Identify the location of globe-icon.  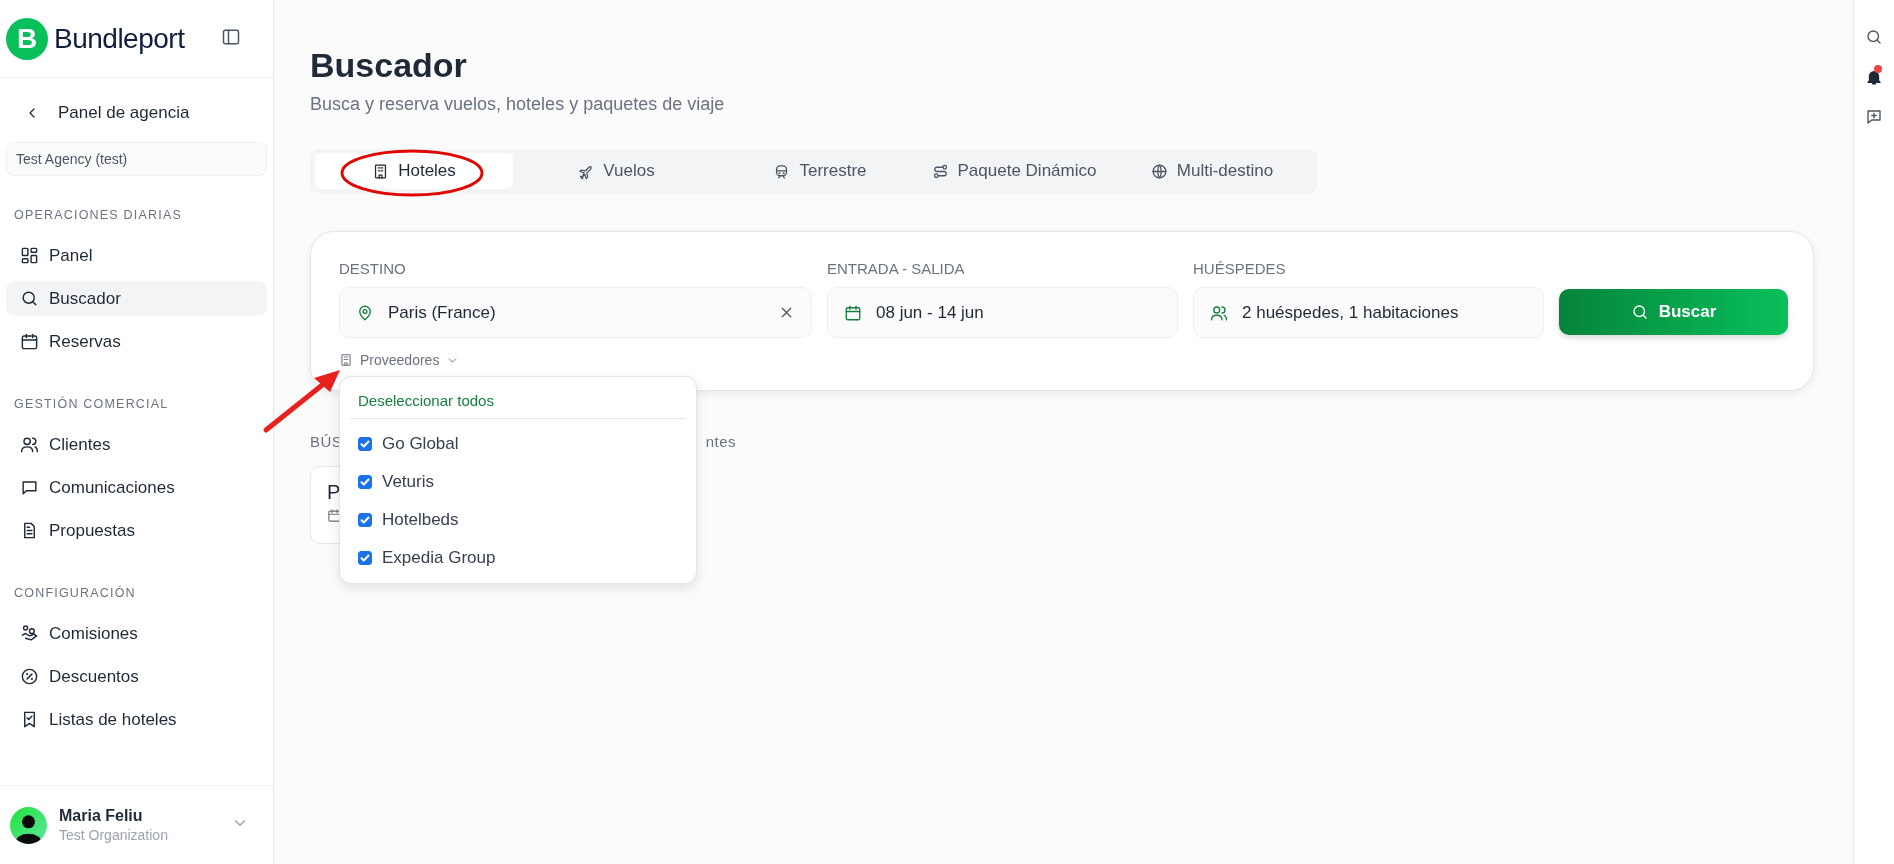
(1159, 171).